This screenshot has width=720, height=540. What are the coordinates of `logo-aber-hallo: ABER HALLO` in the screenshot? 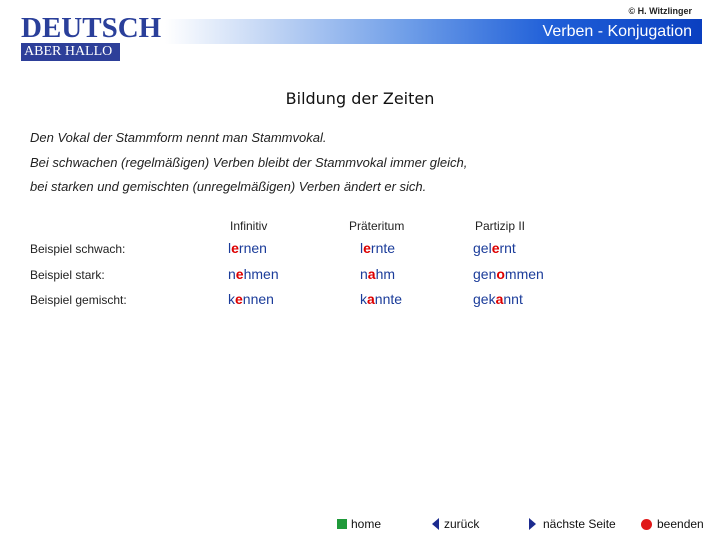 It's located at (70, 52).